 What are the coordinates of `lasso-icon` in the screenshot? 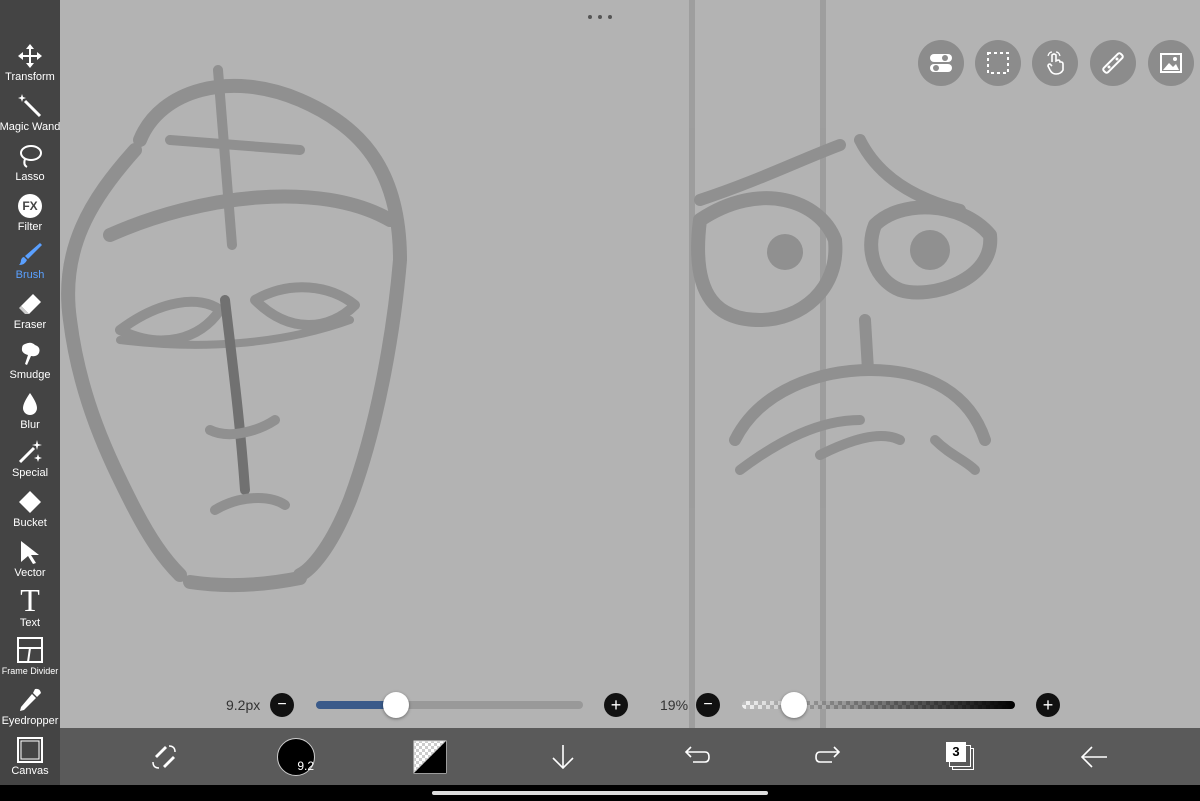 It's located at (31, 156).